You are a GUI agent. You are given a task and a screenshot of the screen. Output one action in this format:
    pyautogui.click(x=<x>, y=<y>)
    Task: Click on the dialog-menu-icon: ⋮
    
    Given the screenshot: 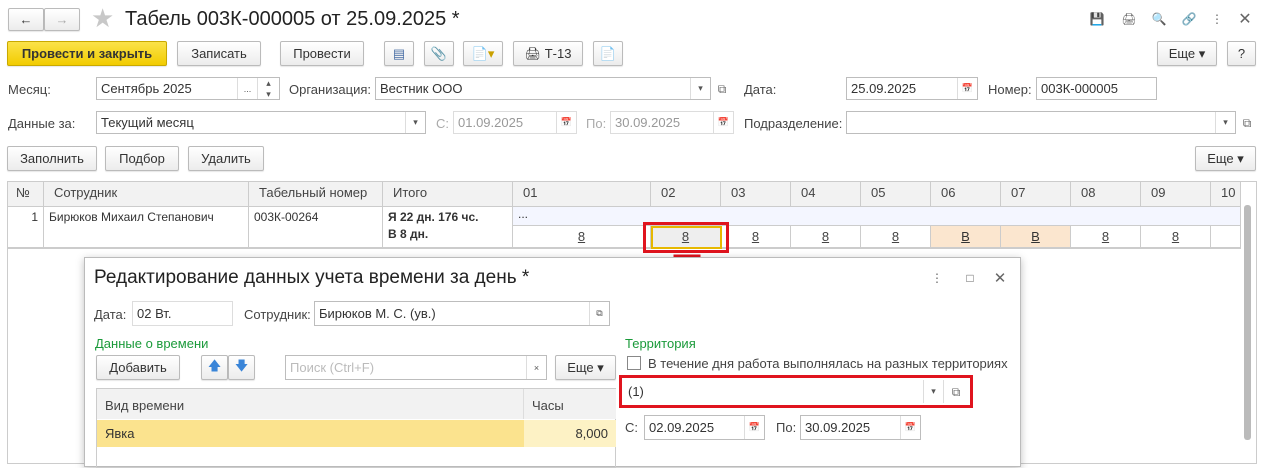 What is the action you would take?
    pyautogui.click(x=937, y=278)
    